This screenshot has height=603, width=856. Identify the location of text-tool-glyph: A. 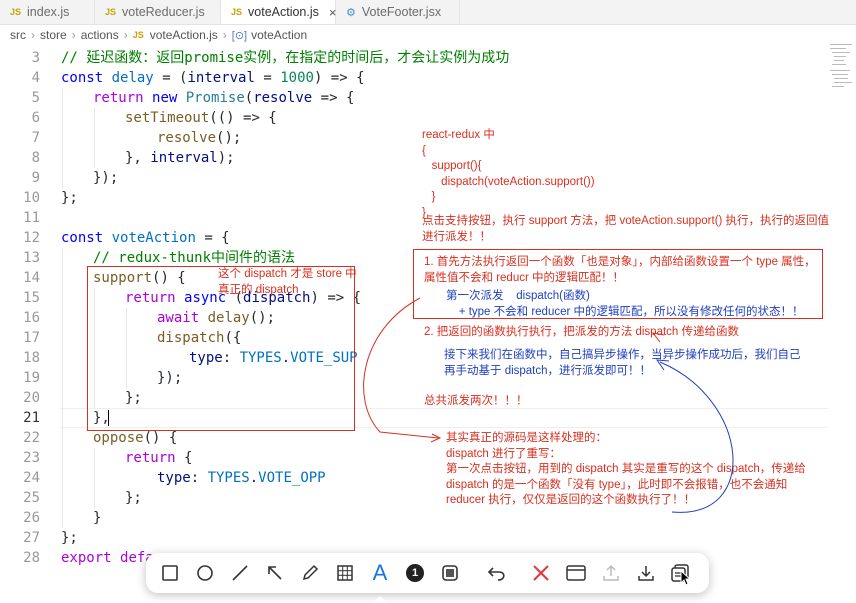
(380, 572).